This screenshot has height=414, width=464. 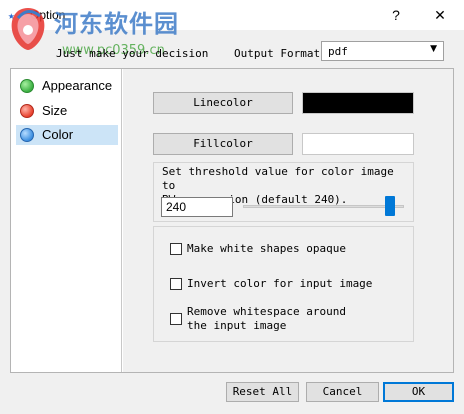 What do you see at coordinates (55, 110) in the screenshot?
I see `nav-item-label: Size` at bounding box center [55, 110].